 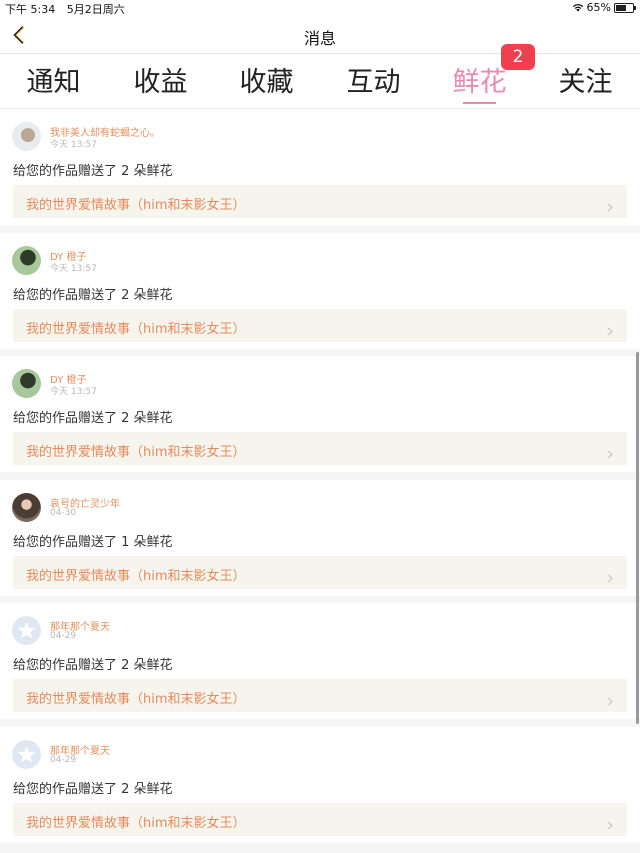 I want to click on tab-following: 关注, so click(x=585, y=83).